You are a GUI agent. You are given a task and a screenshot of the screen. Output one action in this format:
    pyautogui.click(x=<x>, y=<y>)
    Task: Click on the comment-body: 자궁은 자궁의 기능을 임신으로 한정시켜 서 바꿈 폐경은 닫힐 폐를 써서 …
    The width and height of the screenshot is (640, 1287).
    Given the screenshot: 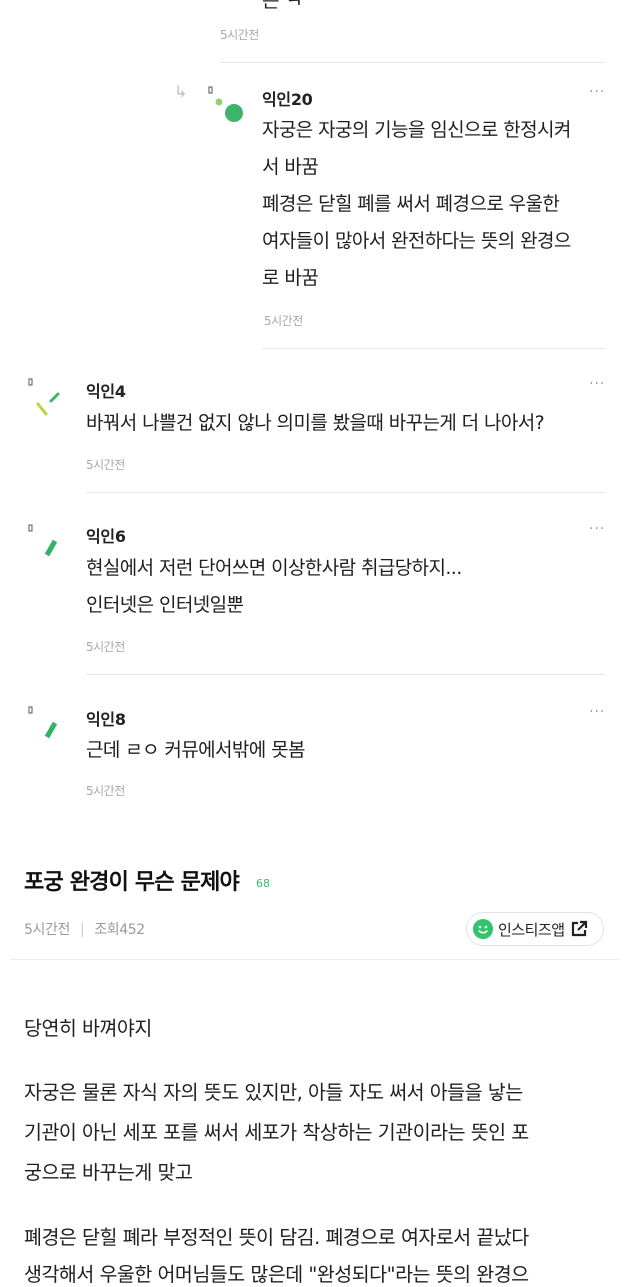 What is the action you would take?
    pyautogui.click(x=416, y=204)
    